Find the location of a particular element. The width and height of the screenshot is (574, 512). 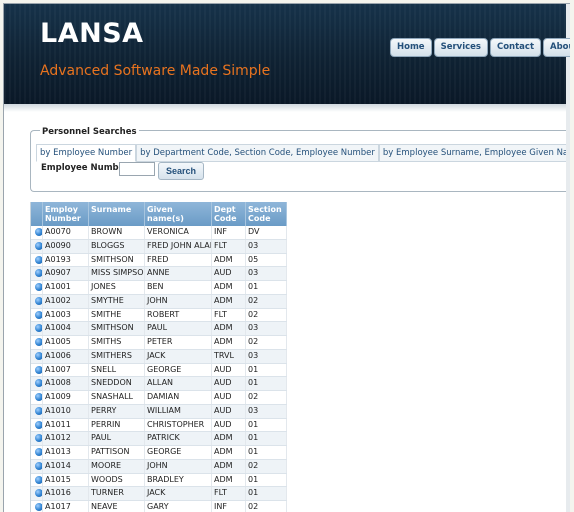

table-row: A1010 PERRY WILLIAM AUD 03 is located at coordinates (159, 411).